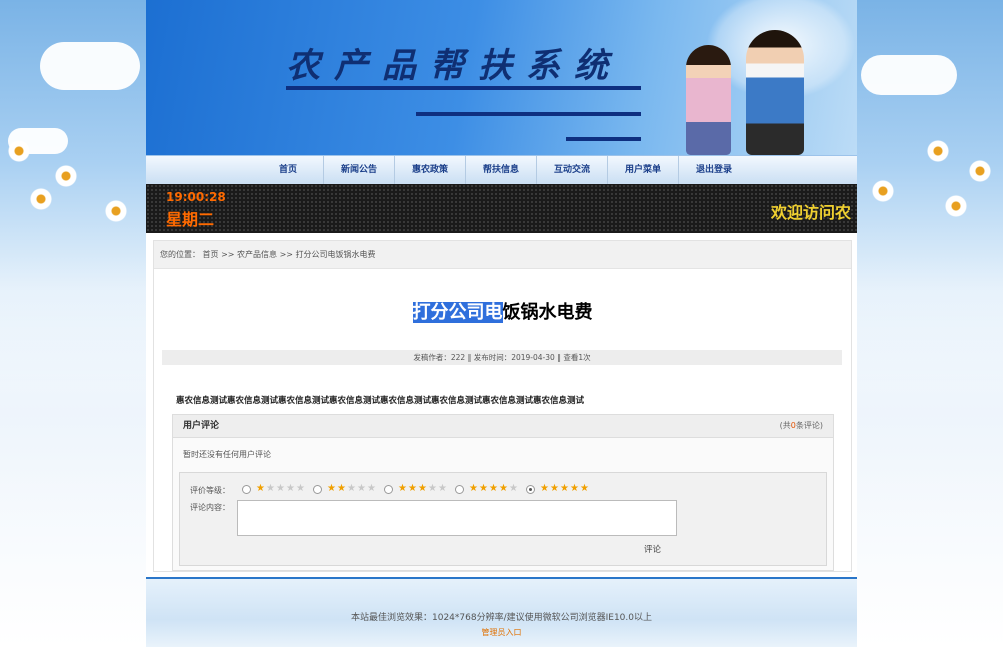 The width and height of the screenshot is (1003, 647). I want to click on rating-option-1: ★ ★ ★ ★ ★, so click(274, 489).